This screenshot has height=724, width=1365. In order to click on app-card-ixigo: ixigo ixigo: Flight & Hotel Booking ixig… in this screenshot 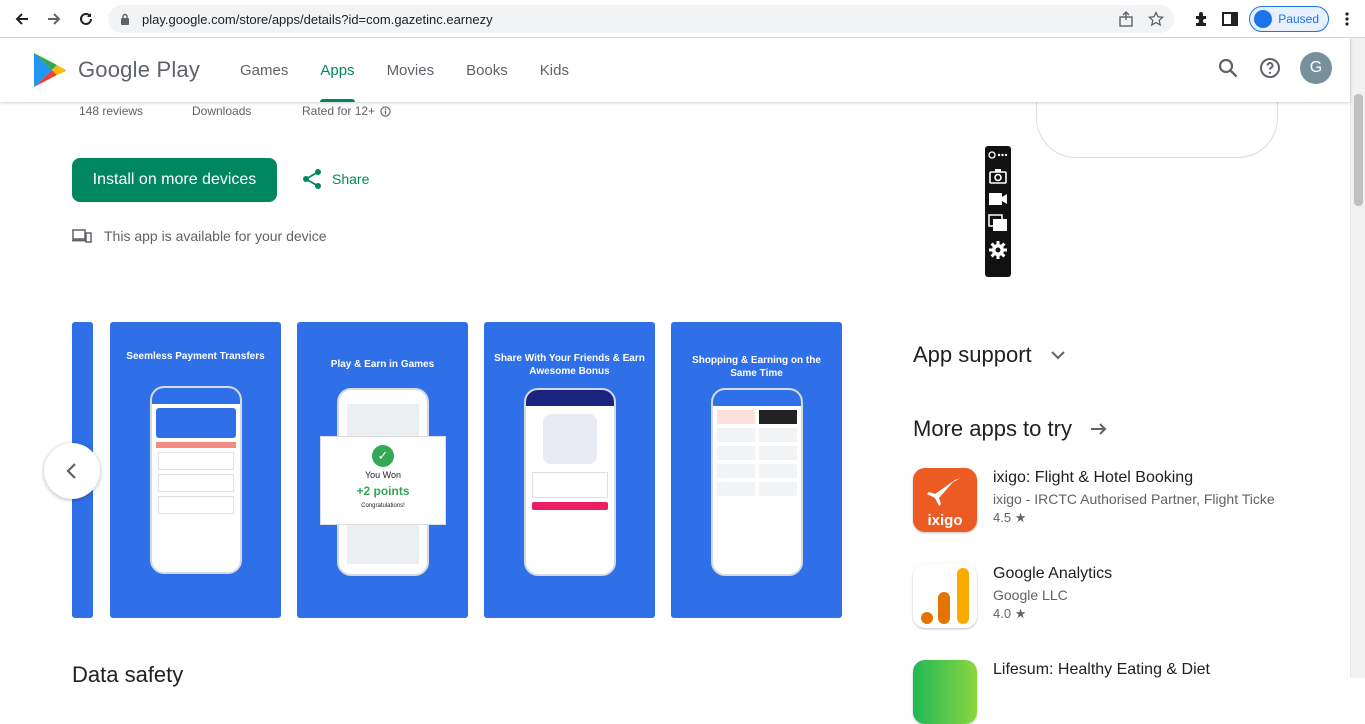, I will do `click(1095, 500)`.